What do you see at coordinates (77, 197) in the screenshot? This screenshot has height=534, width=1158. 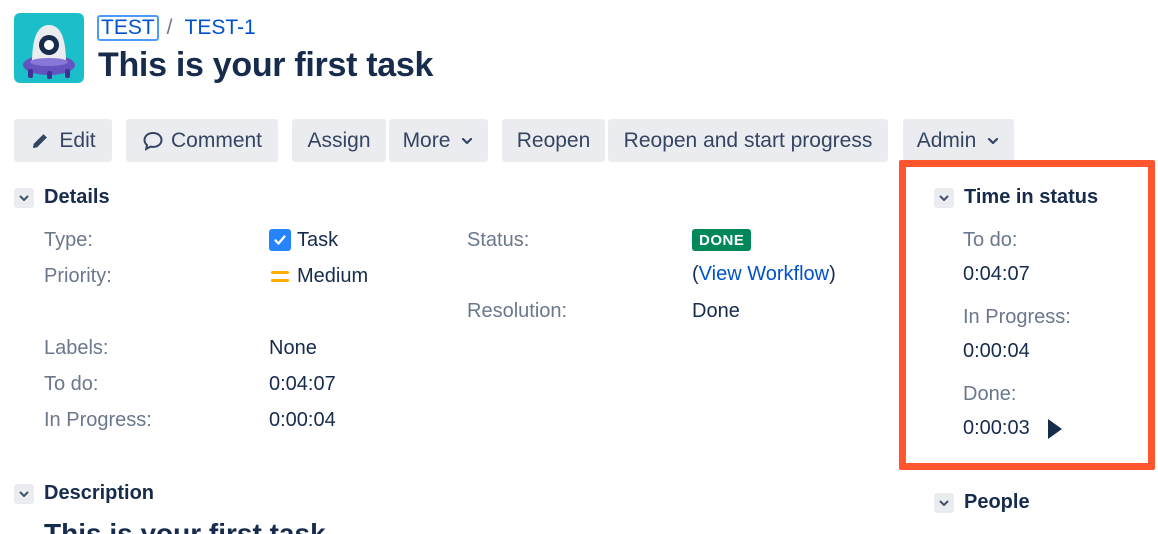 I see `details-heading: Details` at bounding box center [77, 197].